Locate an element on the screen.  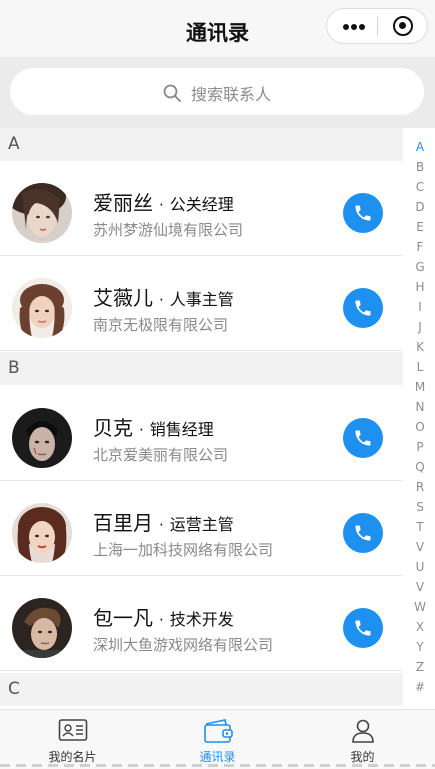
alphabet-index-letter: N is located at coordinates (420, 407).